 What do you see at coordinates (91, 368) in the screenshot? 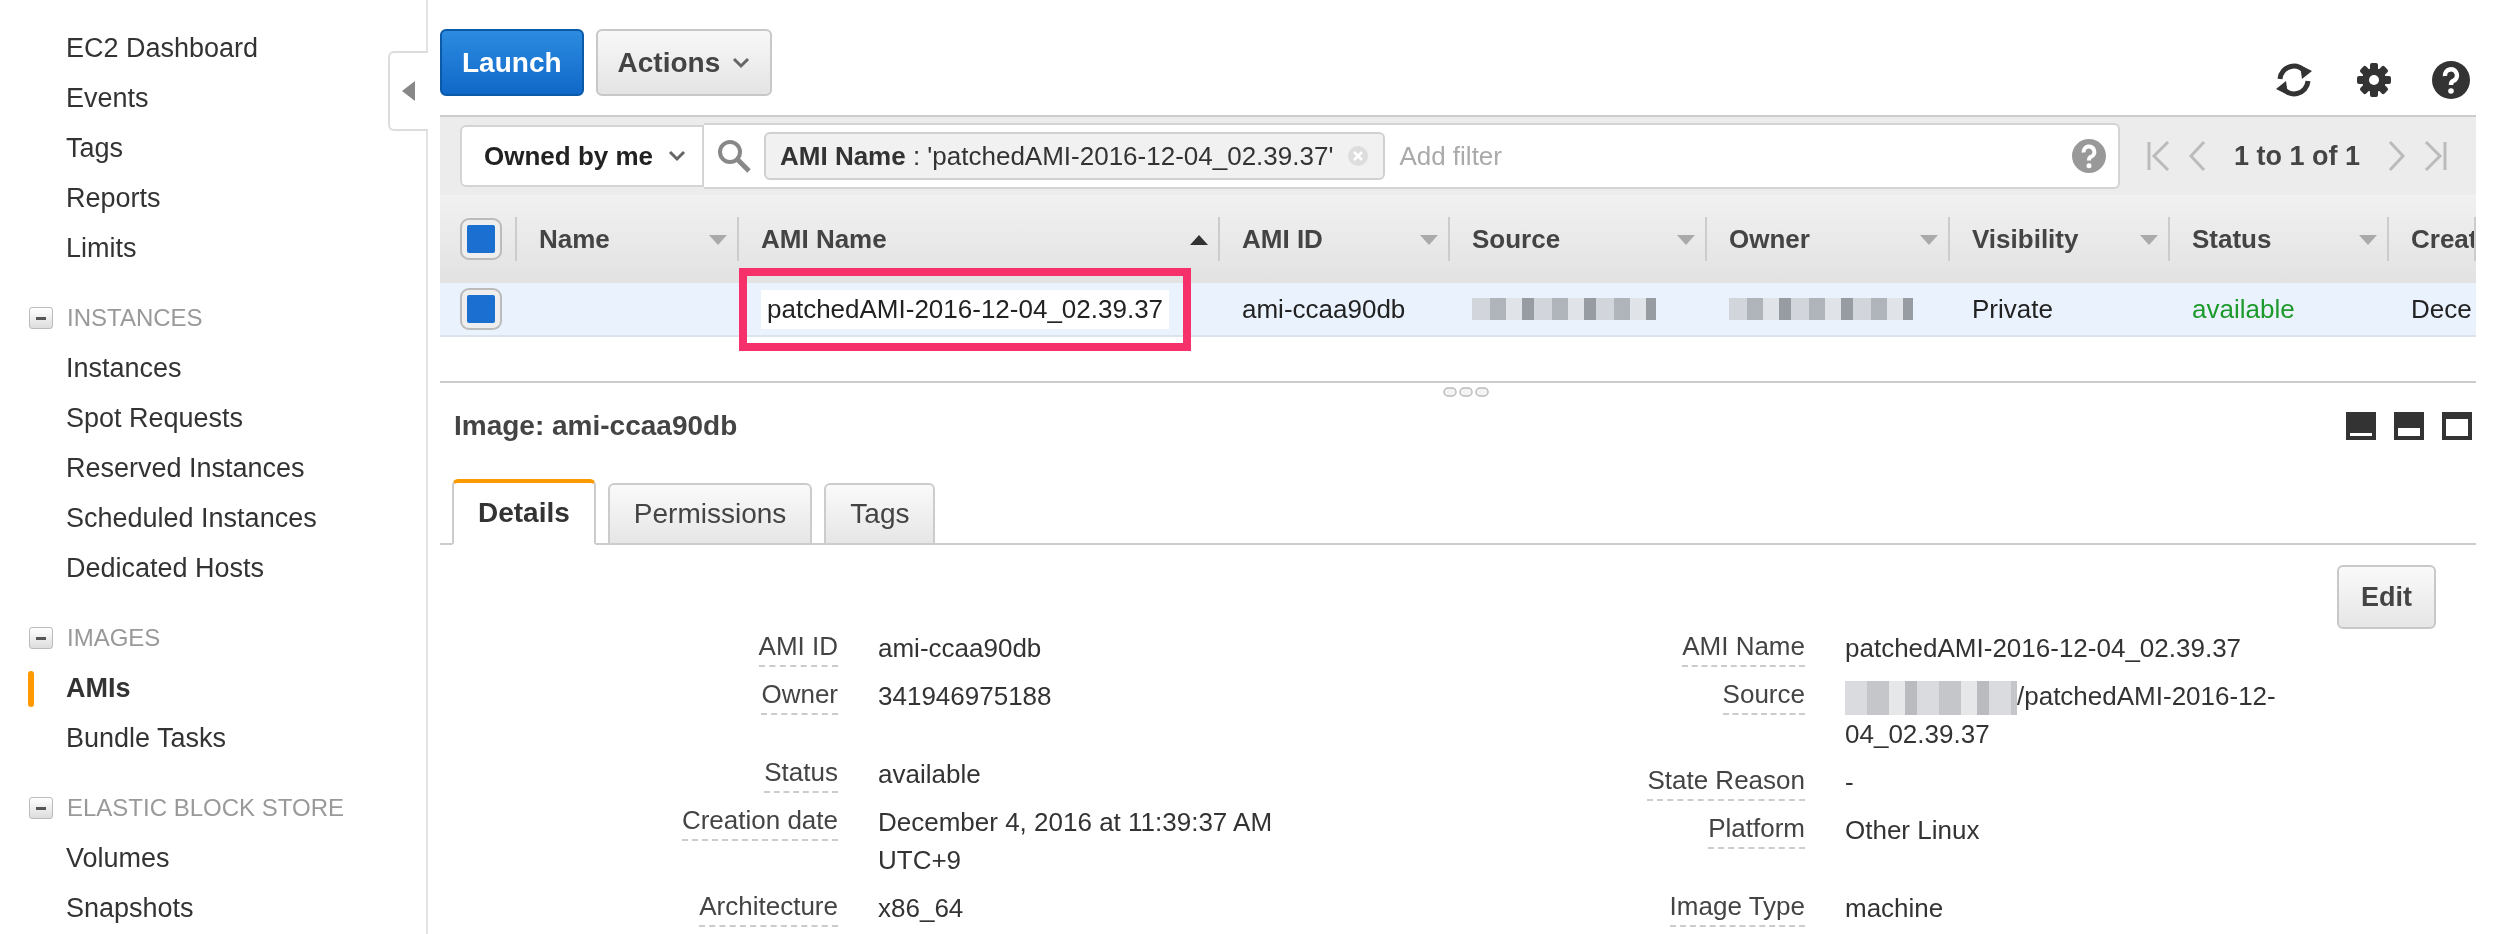
I see `sidebar-item: Instances` at bounding box center [91, 368].